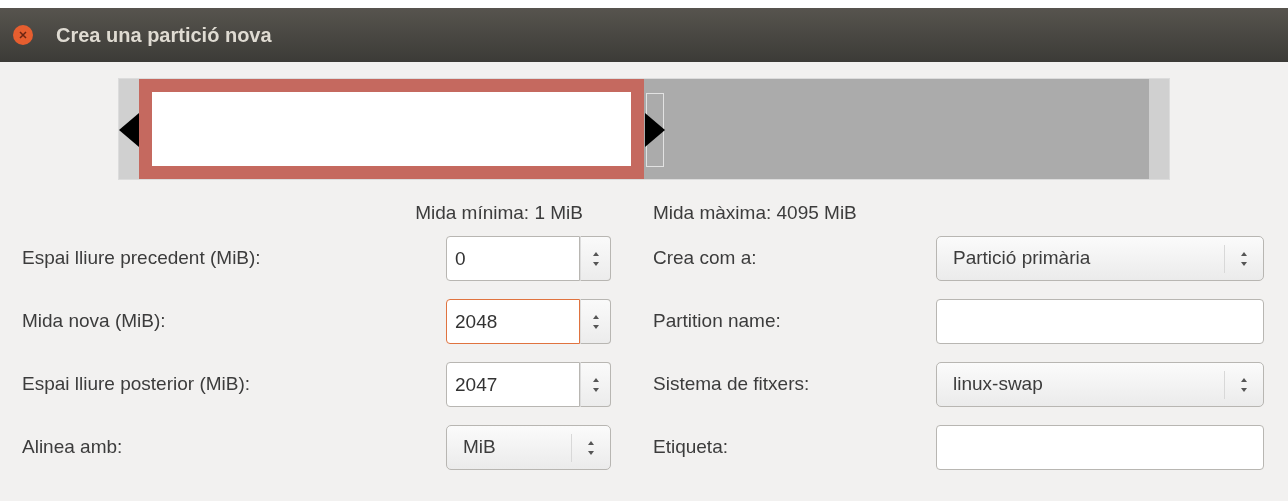  I want to click on right-handle-icon, so click(654, 130).